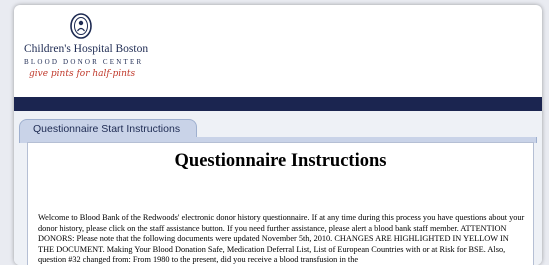 The width and height of the screenshot is (549, 265). What do you see at coordinates (108, 128) in the screenshot?
I see `tab-questionnaire-start-instructions: Questionnaire Start Instructions` at bounding box center [108, 128].